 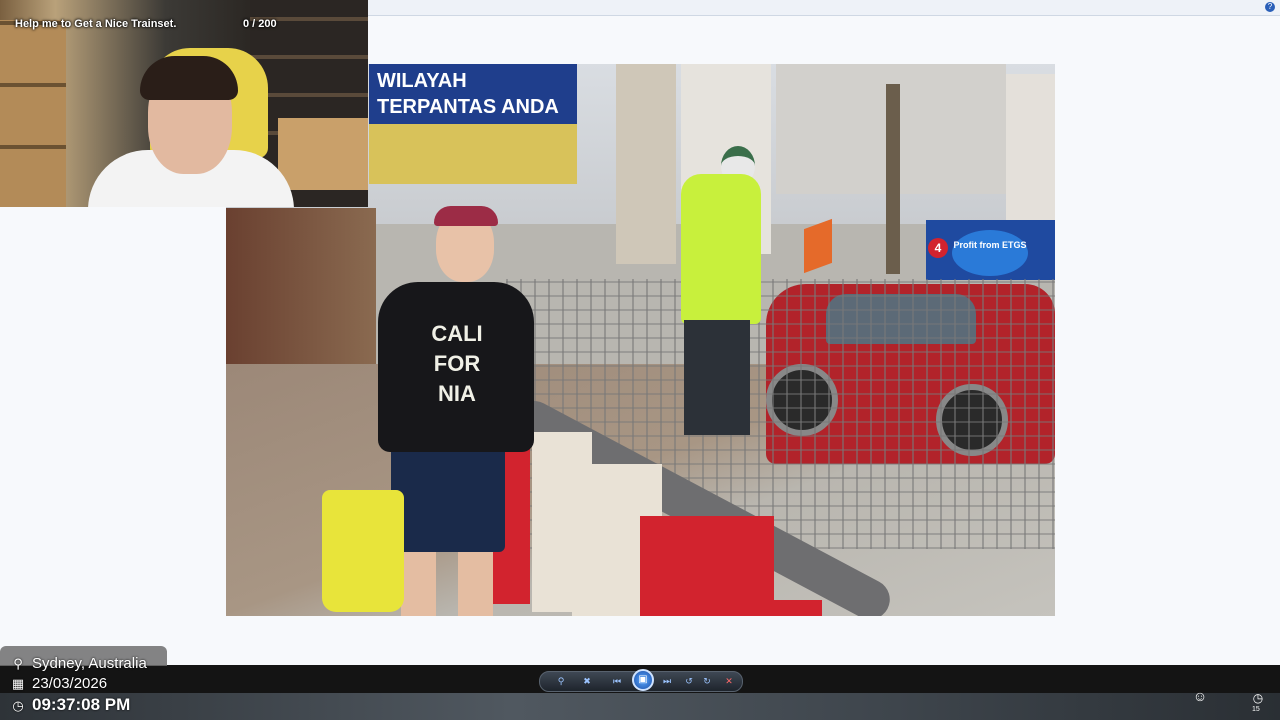 I want to click on stream-goal-title: Help me to Get a Nice Trainset., so click(x=96, y=24).